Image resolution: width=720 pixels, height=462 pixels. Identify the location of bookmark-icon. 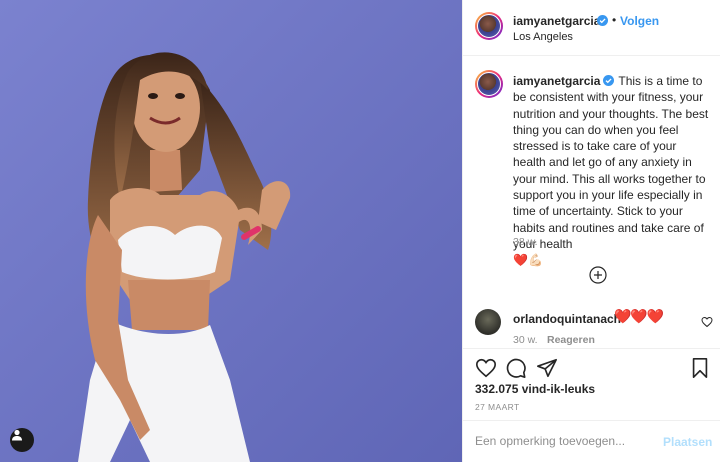
(700, 368).